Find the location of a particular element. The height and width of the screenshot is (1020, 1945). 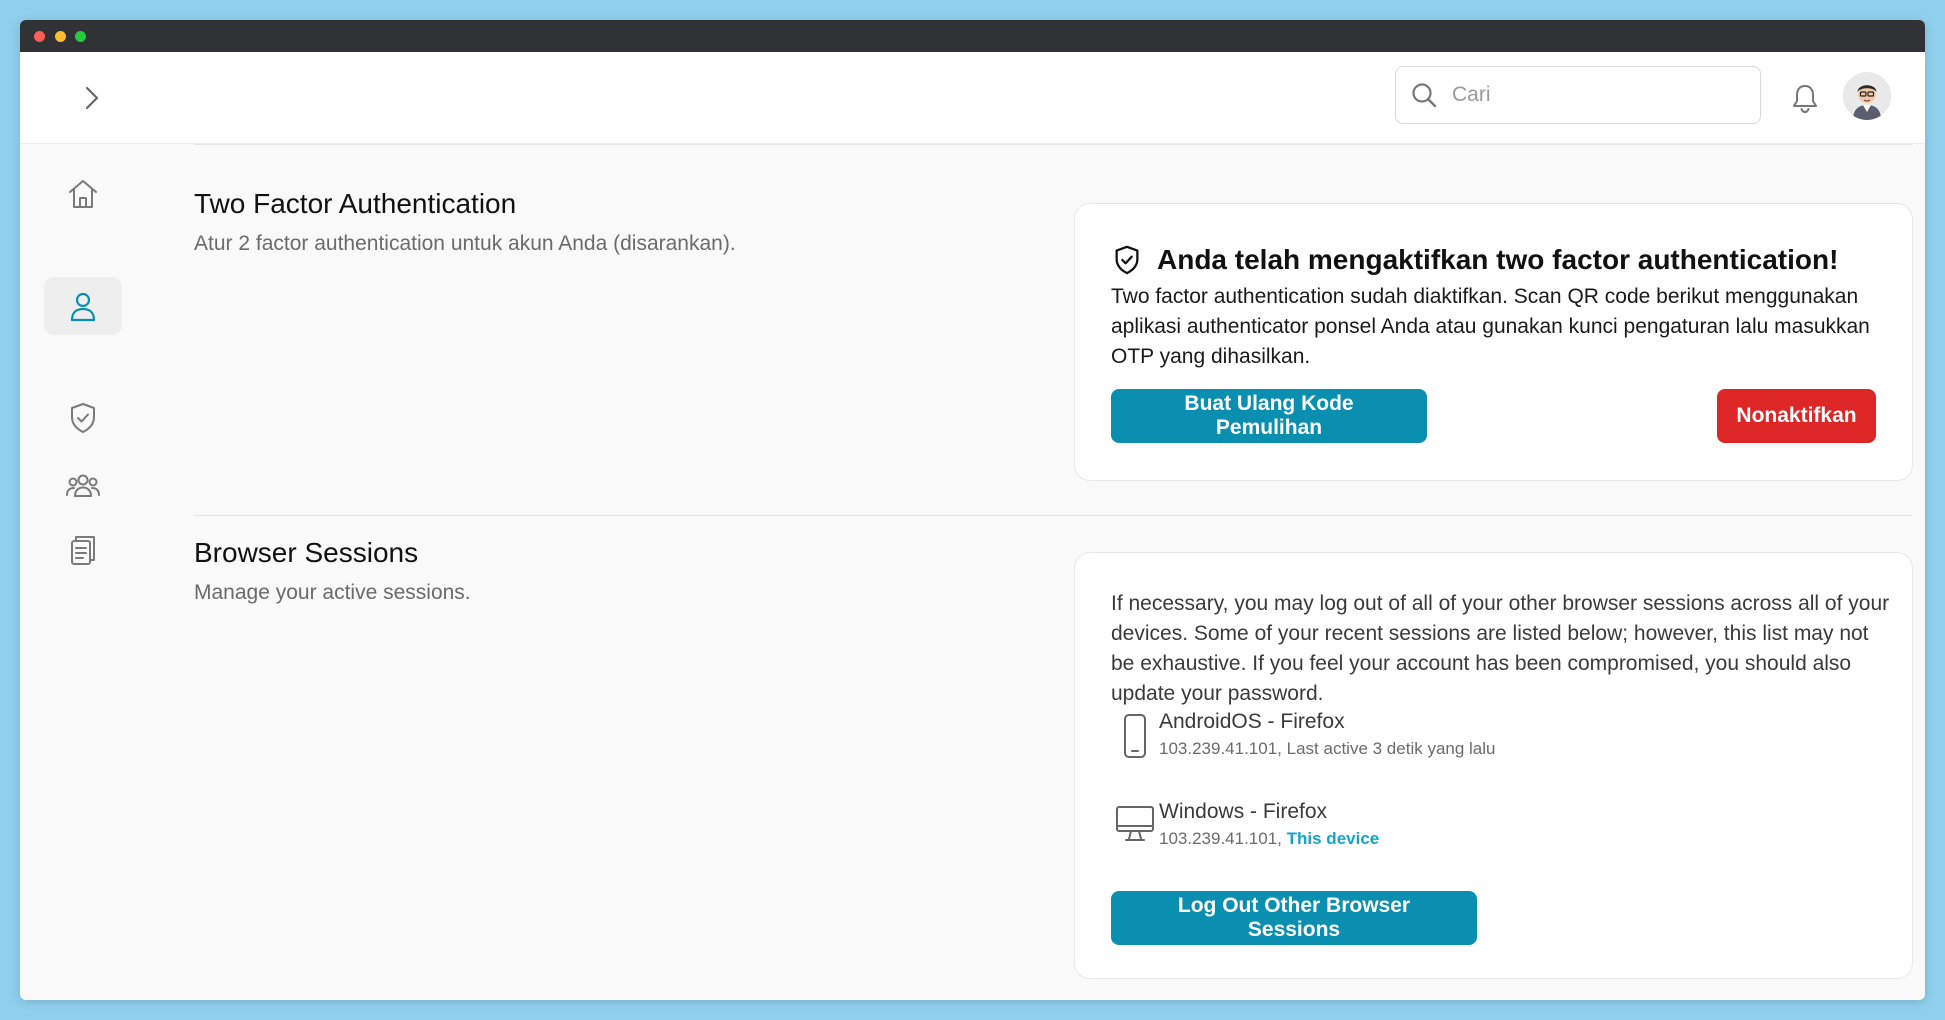

browser-sessions-description: Manage your active sessions. is located at coordinates (332, 592).